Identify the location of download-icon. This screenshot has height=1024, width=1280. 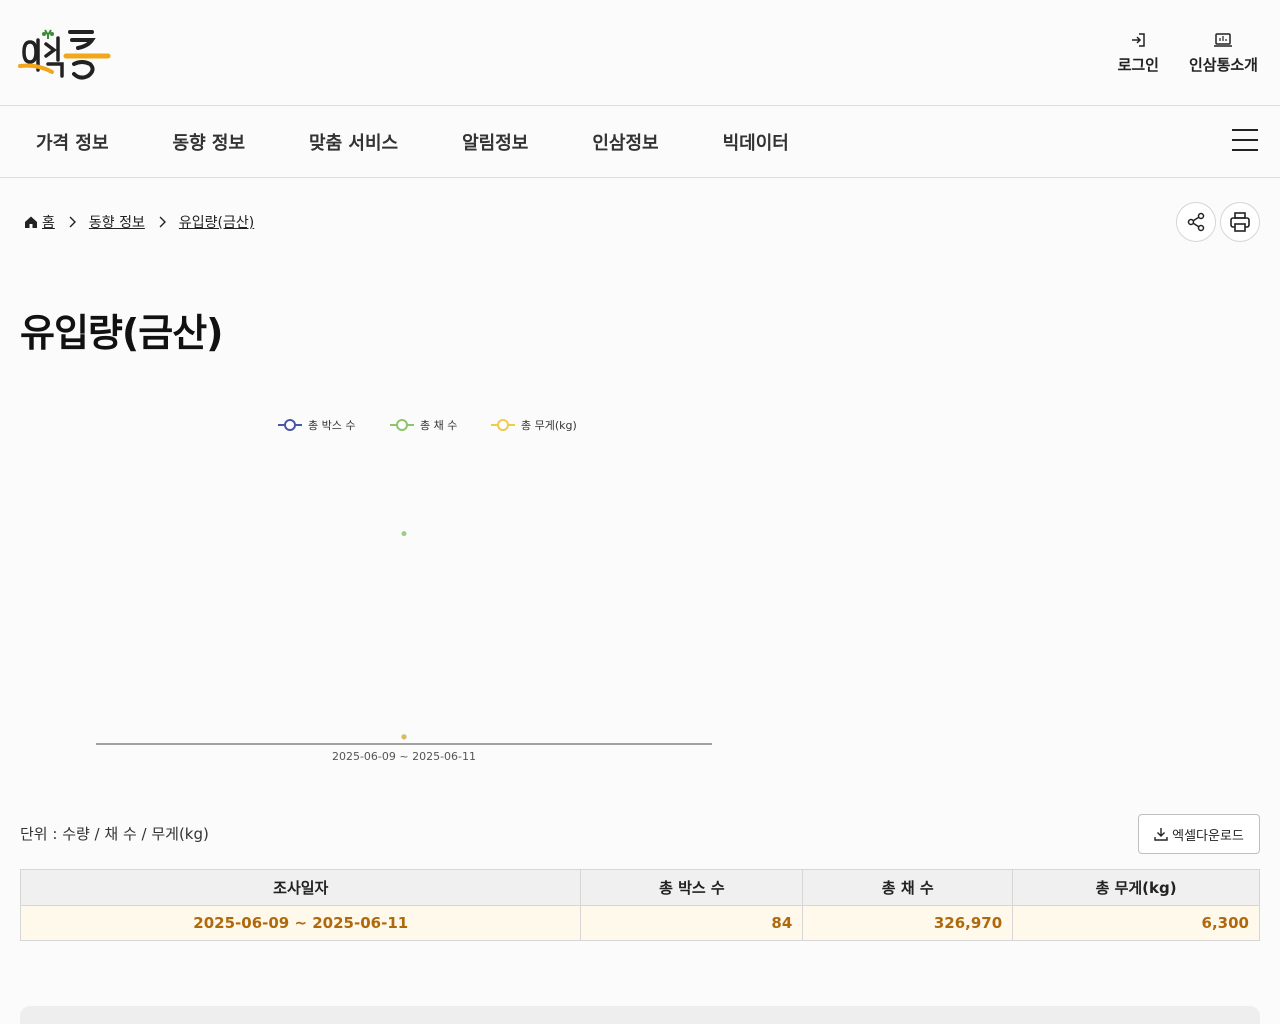
(1161, 834).